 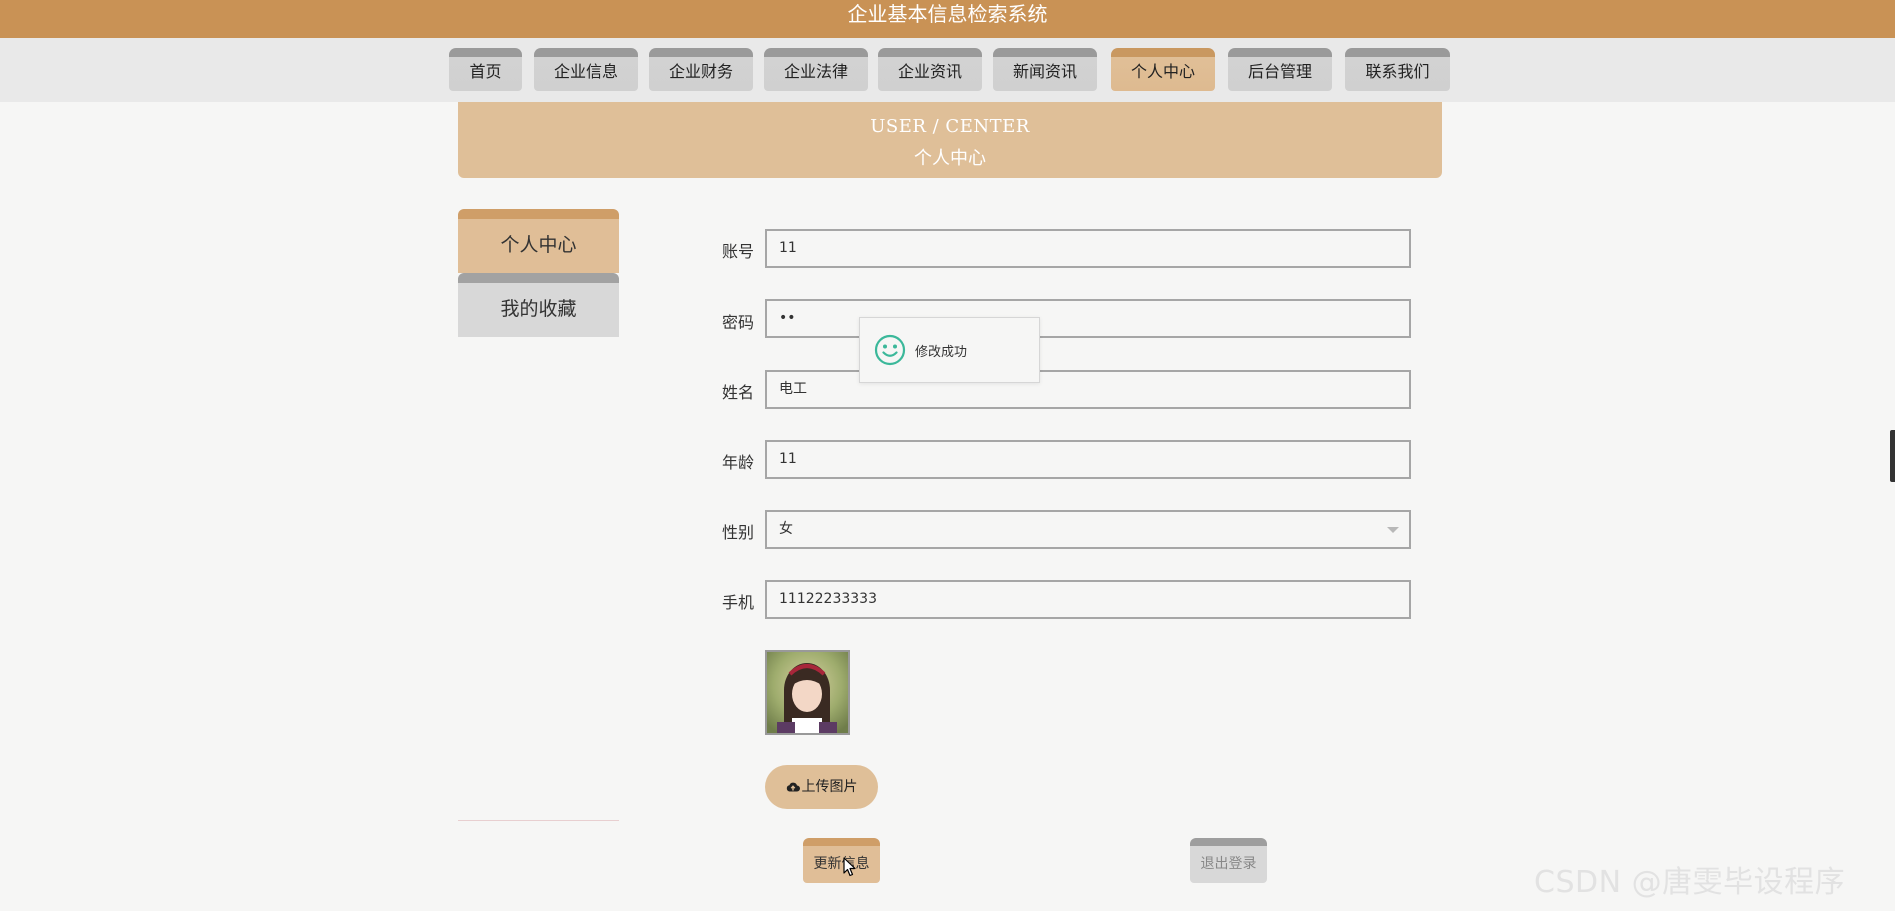 I want to click on banner-title-en: USER / CENTER, so click(x=950, y=126).